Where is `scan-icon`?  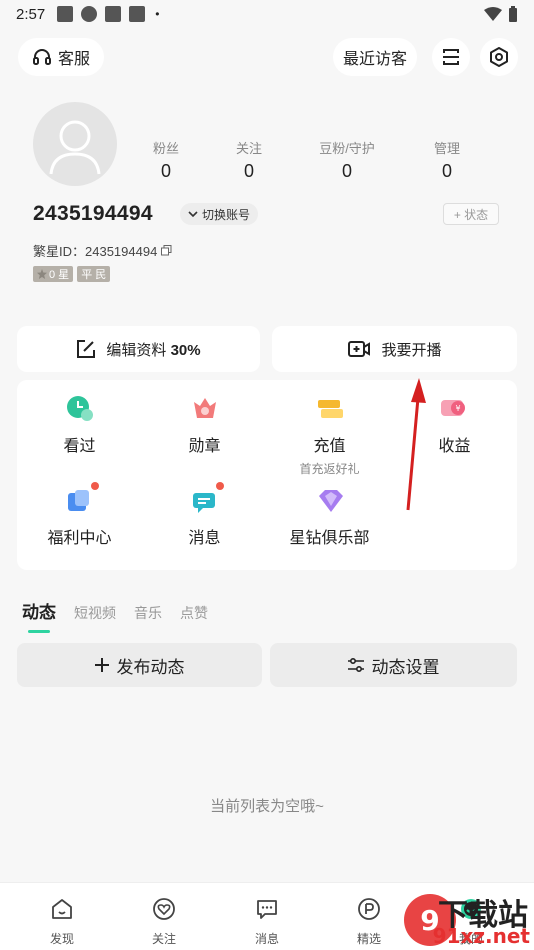 scan-icon is located at coordinates (451, 57).